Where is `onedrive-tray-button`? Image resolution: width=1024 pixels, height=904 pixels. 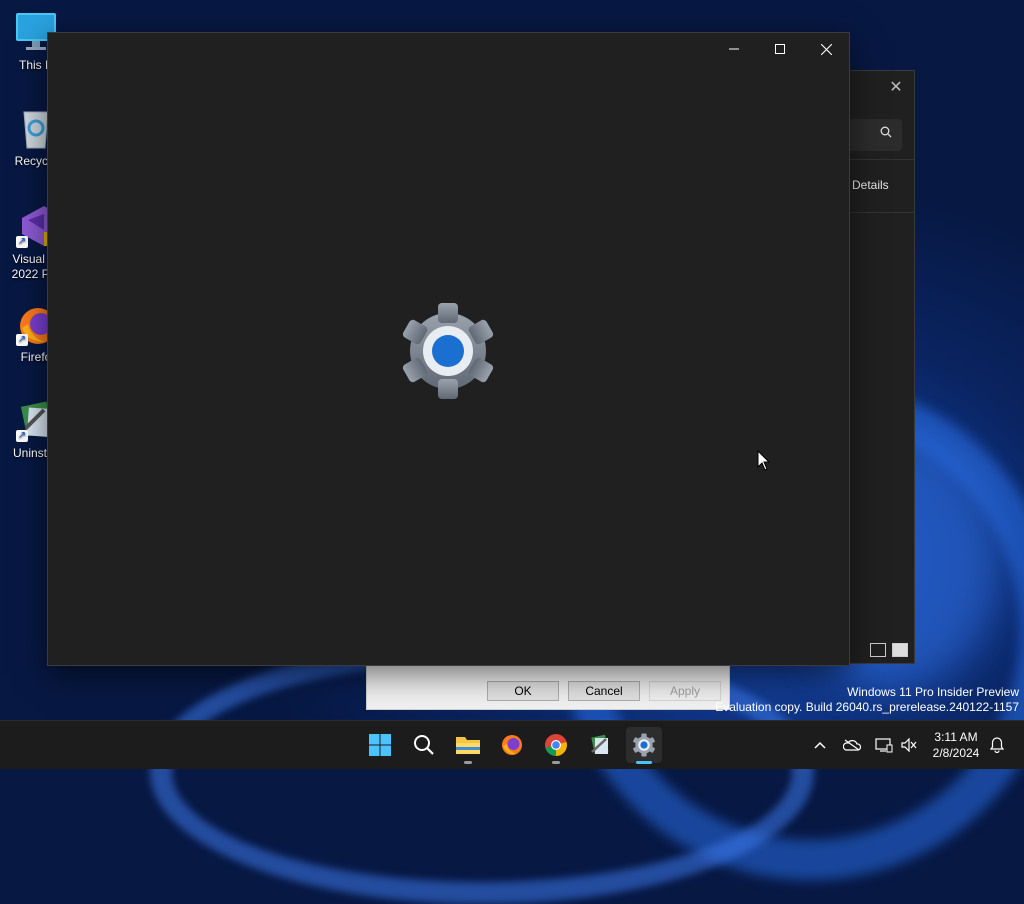 onedrive-tray-button is located at coordinates (852, 745).